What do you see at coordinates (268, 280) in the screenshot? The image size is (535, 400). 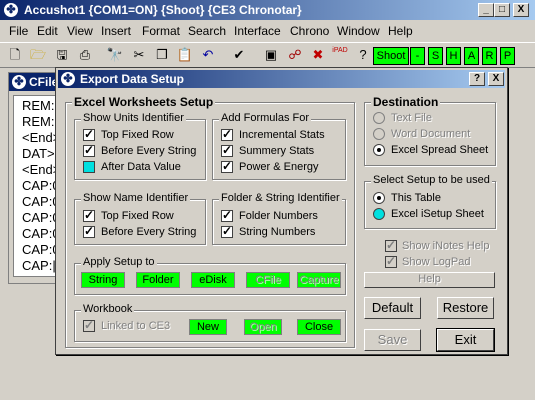 I see `apply-cfile-button: CFile` at bounding box center [268, 280].